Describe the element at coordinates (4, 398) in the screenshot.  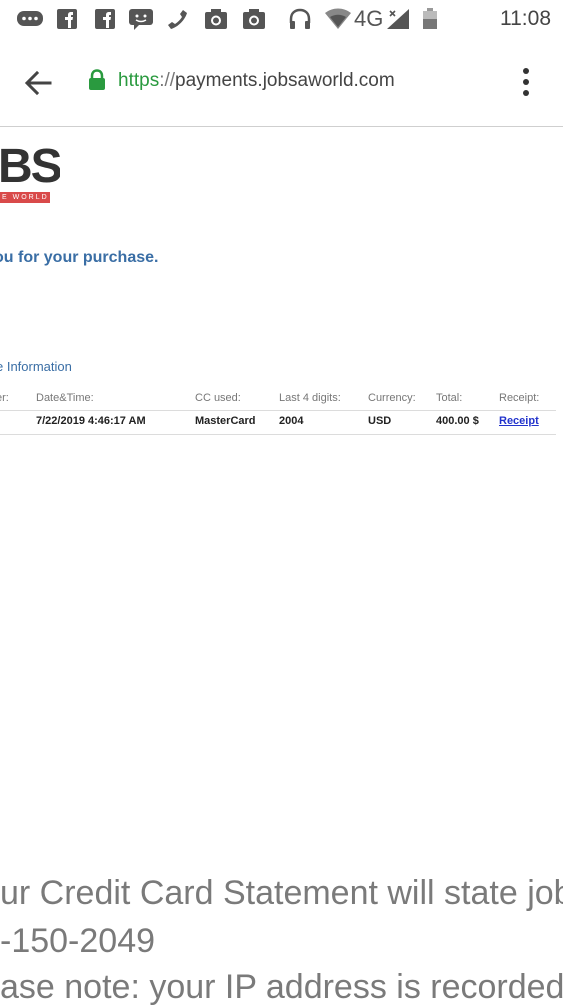
I see `header-order-number: er:` at that location.